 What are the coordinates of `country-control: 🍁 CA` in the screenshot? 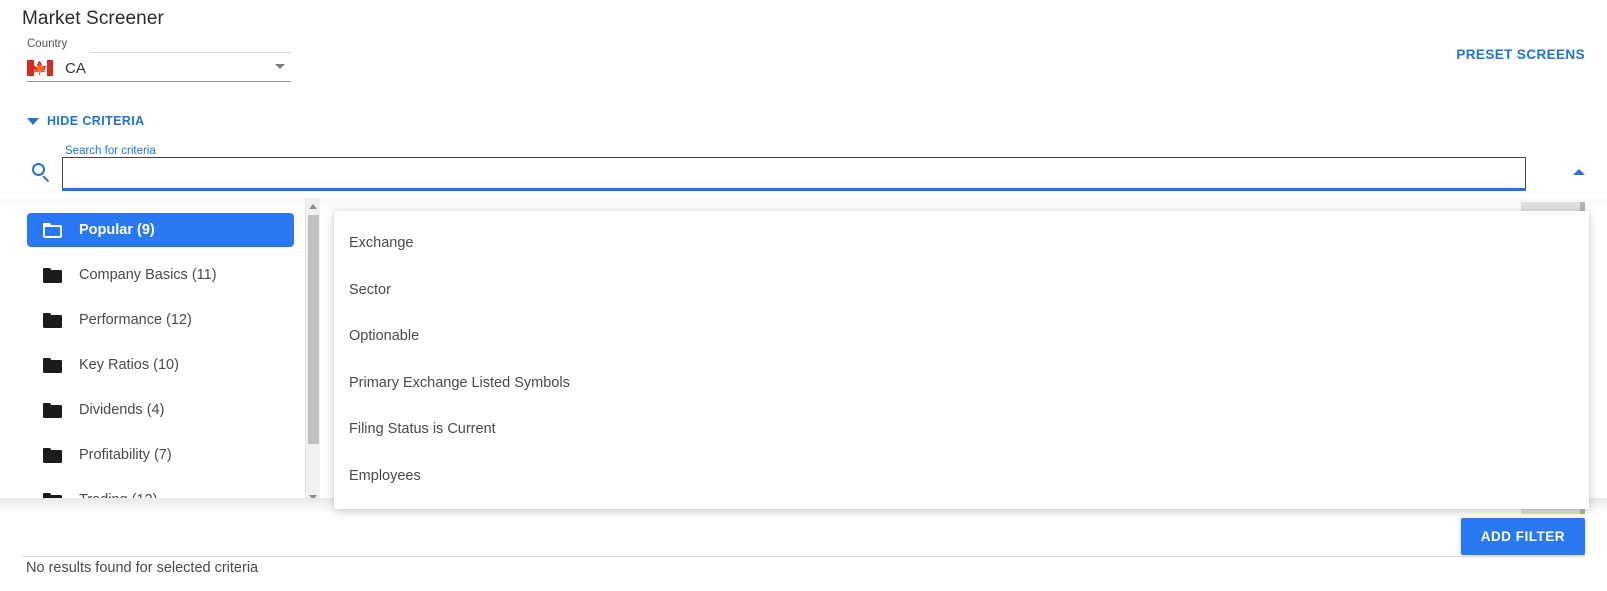 It's located at (159, 68).